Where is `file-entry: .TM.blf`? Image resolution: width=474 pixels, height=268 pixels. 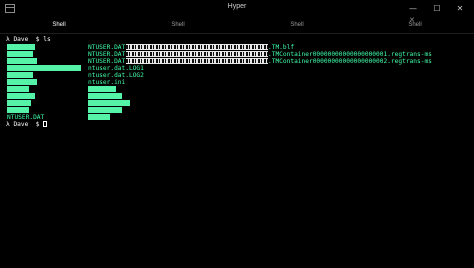
file-entry: .TM.blf is located at coordinates (281, 47).